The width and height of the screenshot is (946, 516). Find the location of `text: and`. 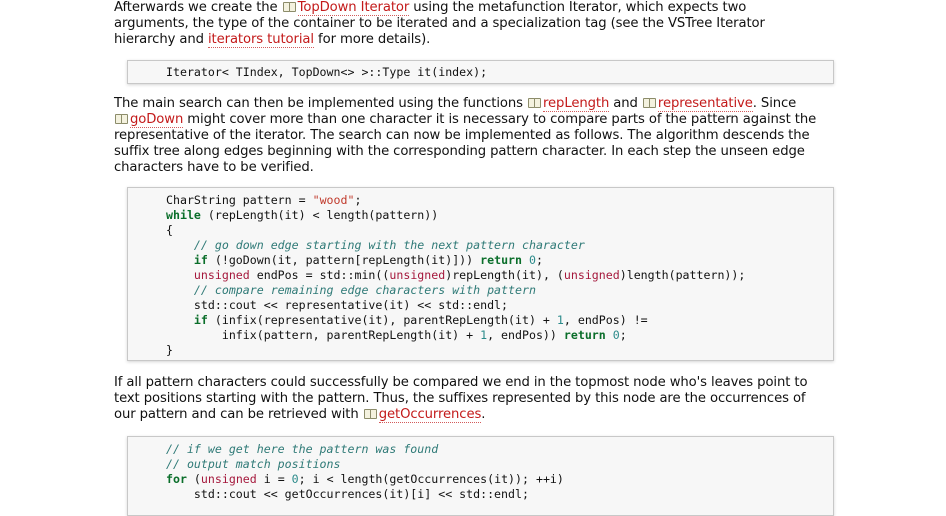

text: and is located at coordinates (625, 103).